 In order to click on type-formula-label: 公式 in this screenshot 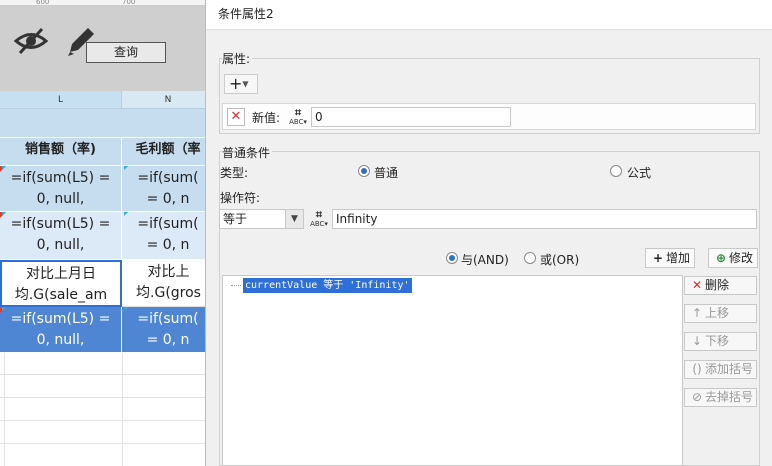, I will do `click(639, 173)`.